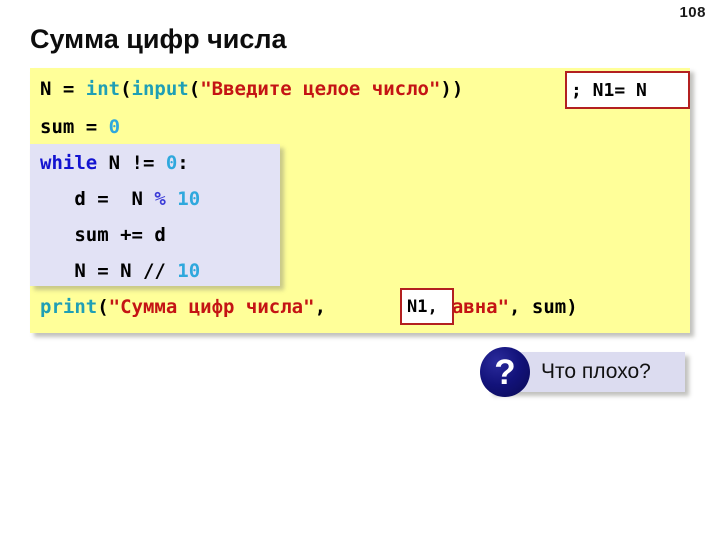 The image size is (720, 540). I want to click on line-sum-init: sum = 0, so click(80, 127).